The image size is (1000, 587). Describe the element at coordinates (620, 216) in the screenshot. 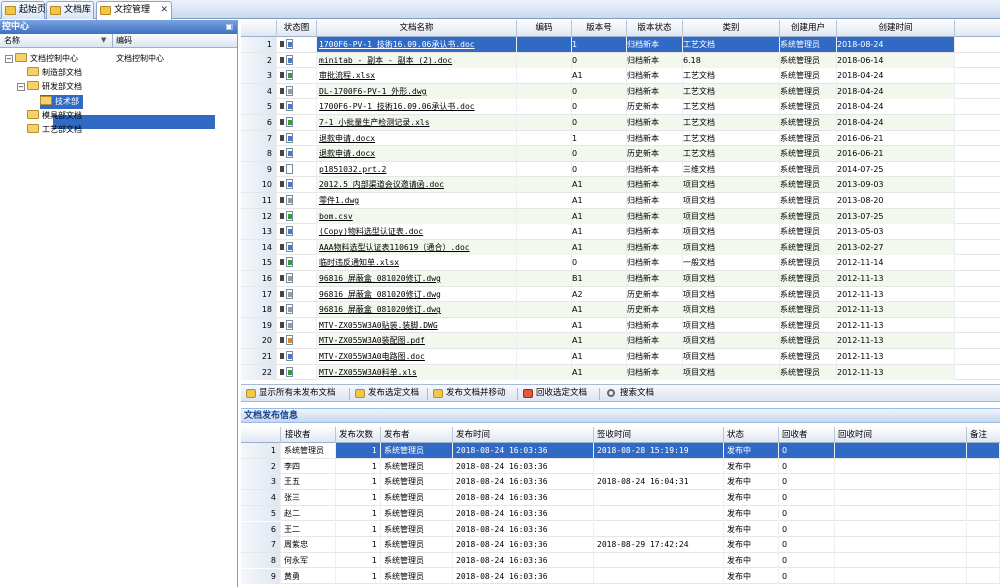

I see `table-row: 12 bom.csv A1 归档新本 项目文档 系统管理员 2013-07-25` at that location.